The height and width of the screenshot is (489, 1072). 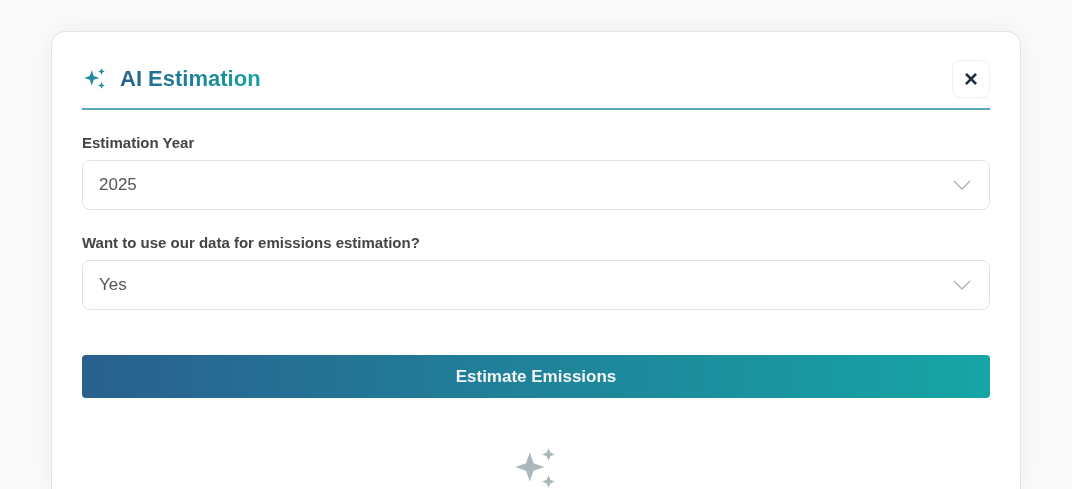 What do you see at coordinates (251, 242) in the screenshot?
I see `field-label: Want to use our data for emissions estimation?` at bounding box center [251, 242].